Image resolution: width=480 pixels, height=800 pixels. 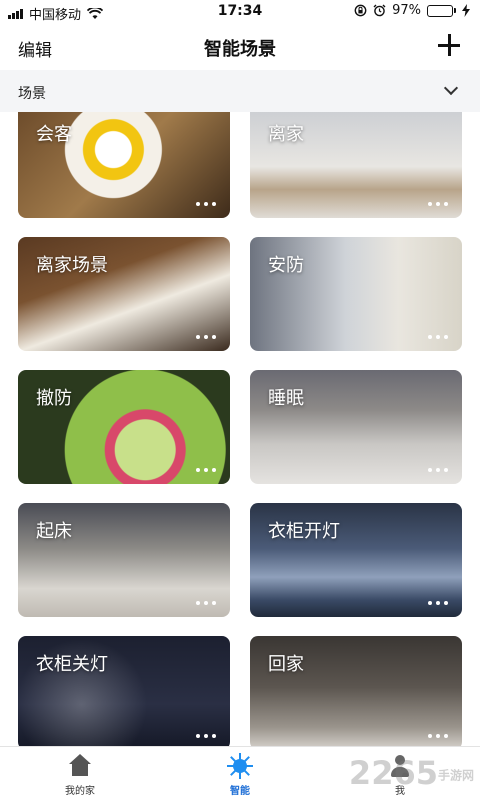 What do you see at coordinates (54, 134) in the screenshot?
I see `scene-name: 会客` at bounding box center [54, 134].